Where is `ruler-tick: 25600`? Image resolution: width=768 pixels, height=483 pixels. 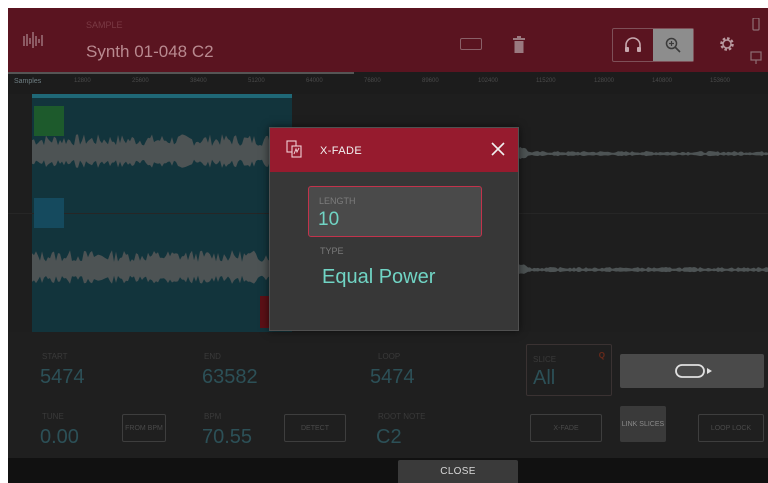 ruler-tick: 25600 is located at coordinates (140, 81).